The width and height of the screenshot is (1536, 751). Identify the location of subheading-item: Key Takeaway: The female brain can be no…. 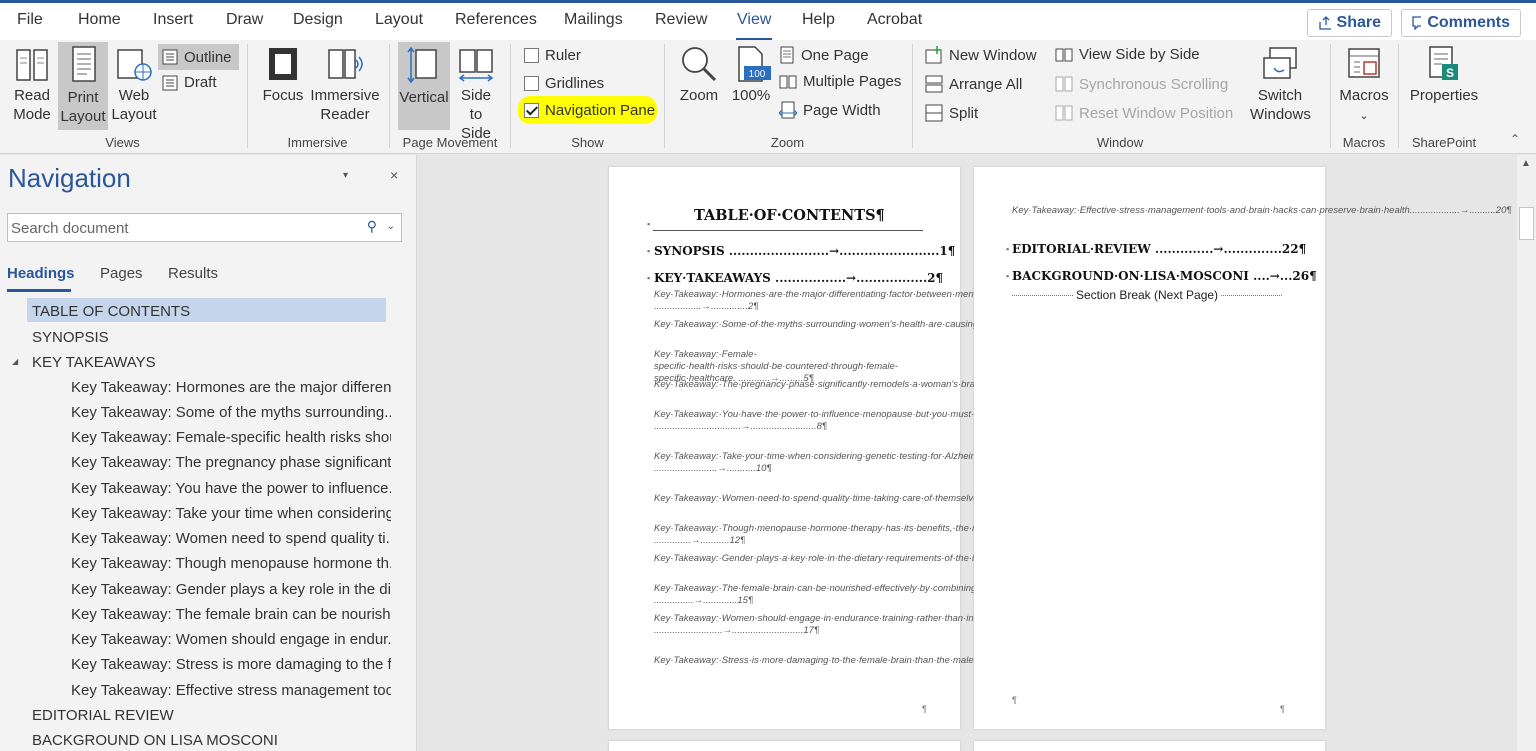
(231, 614).